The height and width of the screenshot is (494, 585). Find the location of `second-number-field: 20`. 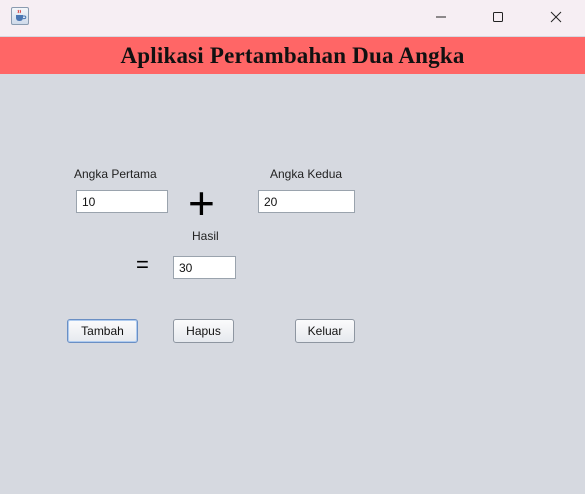

second-number-field: 20 is located at coordinates (306, 201).